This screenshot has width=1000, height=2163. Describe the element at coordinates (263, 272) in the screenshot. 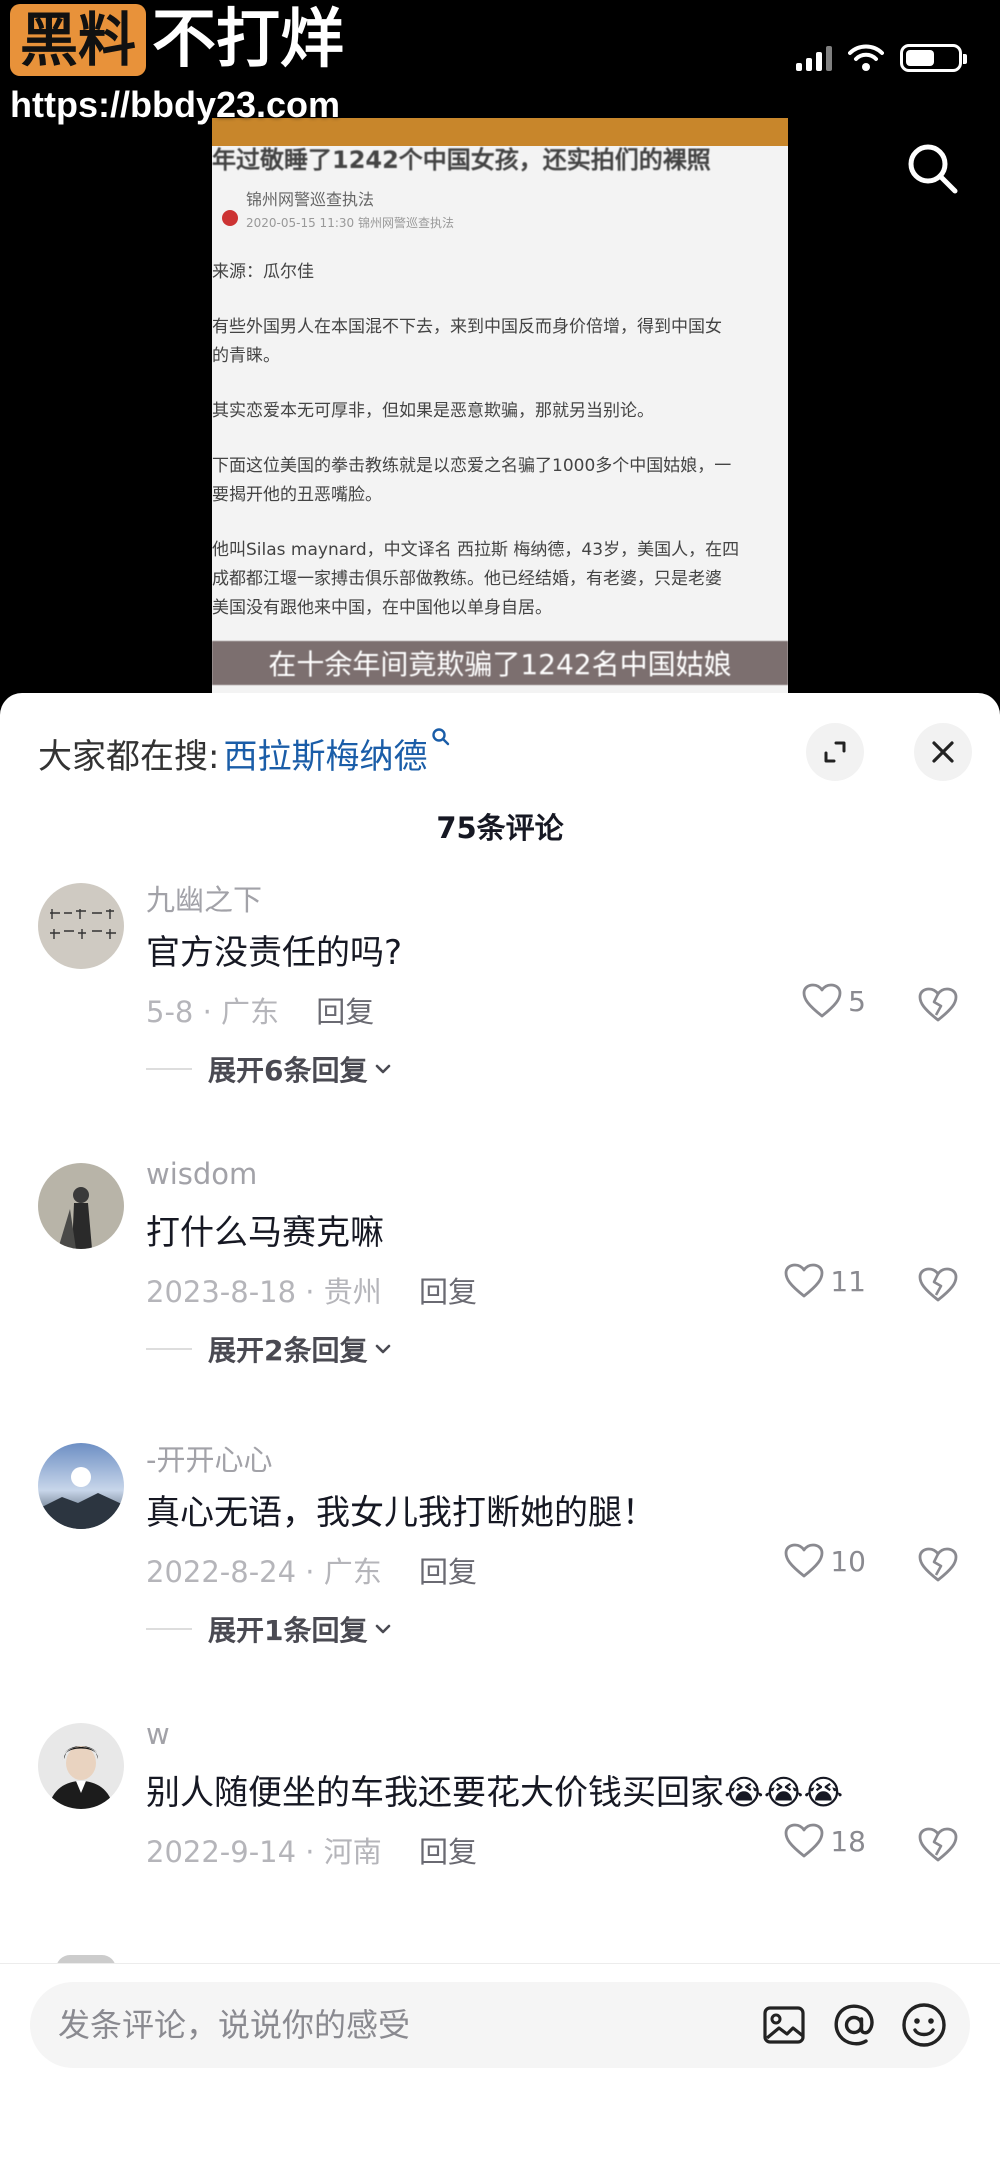

I see `article-paragraph: 来源：瓜尔佳` at that location.